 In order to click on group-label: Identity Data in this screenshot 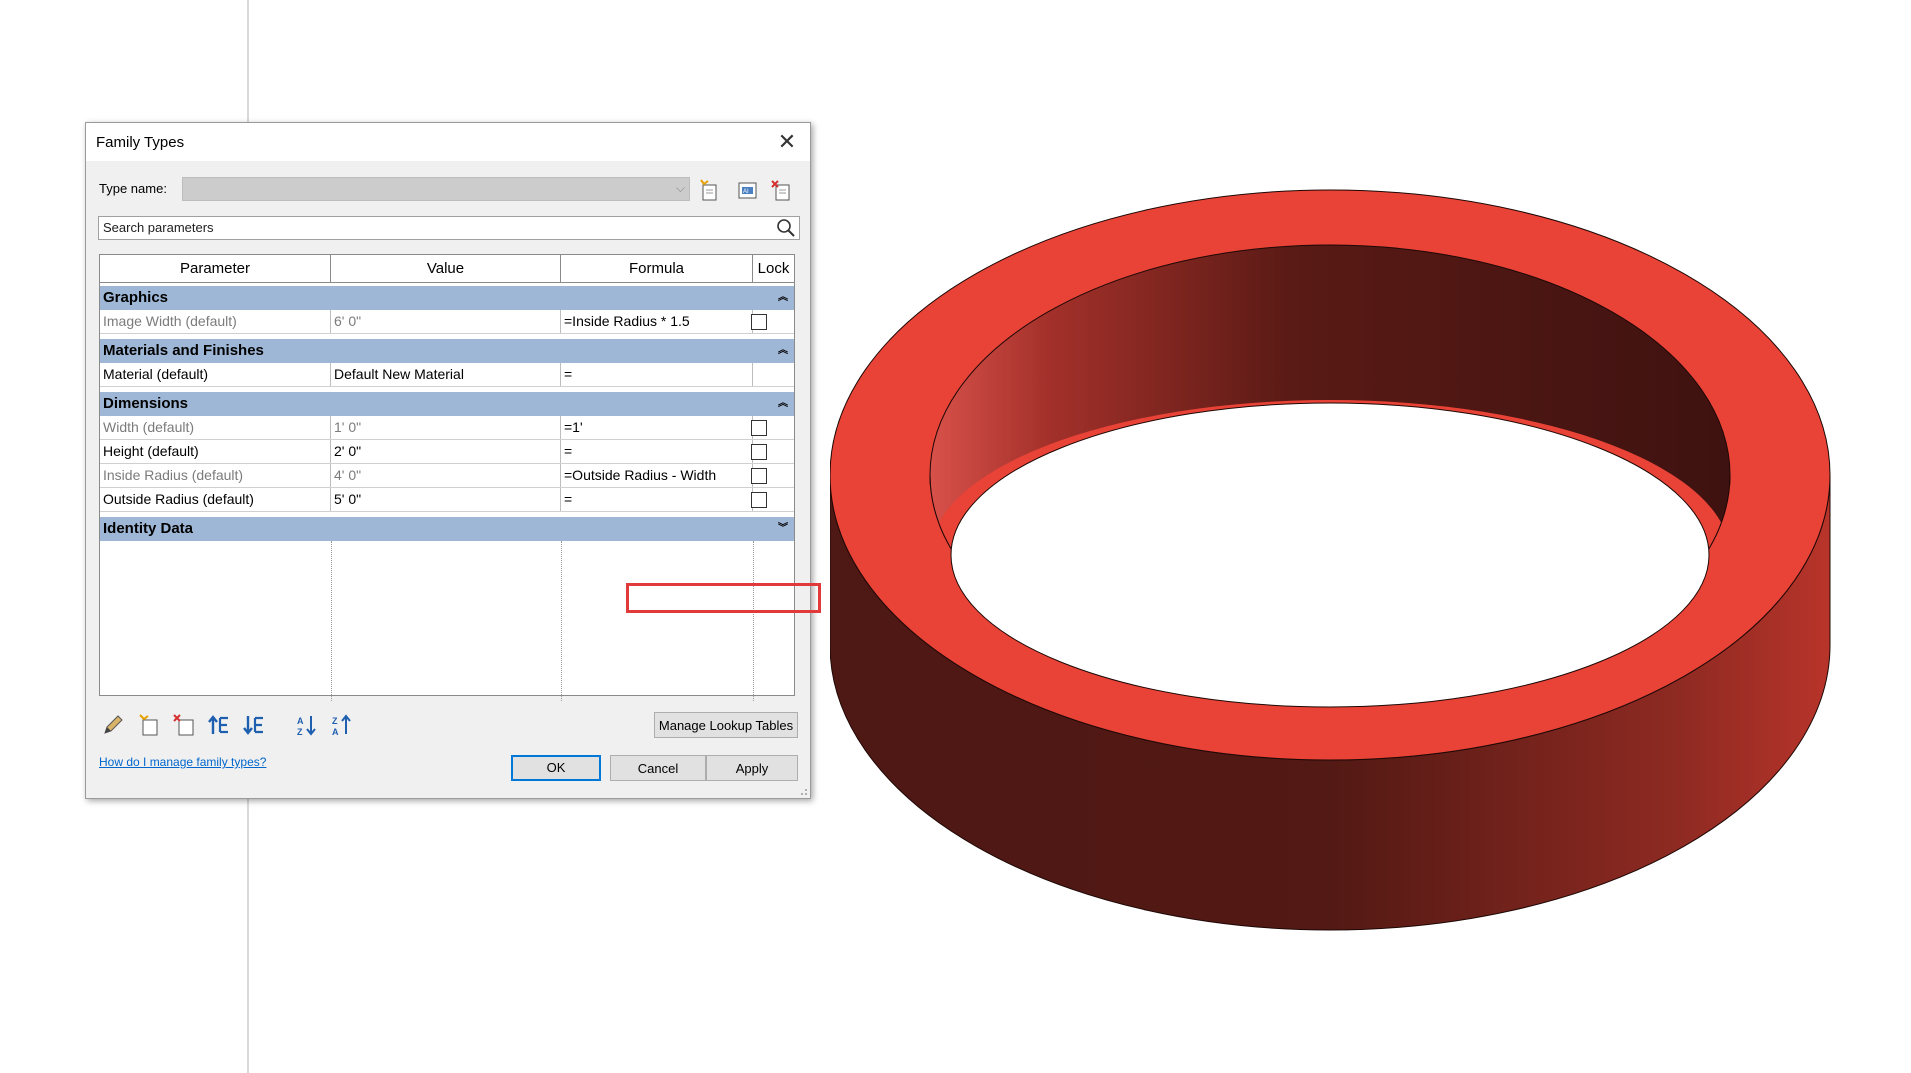, I will do `click(148, 528)`.